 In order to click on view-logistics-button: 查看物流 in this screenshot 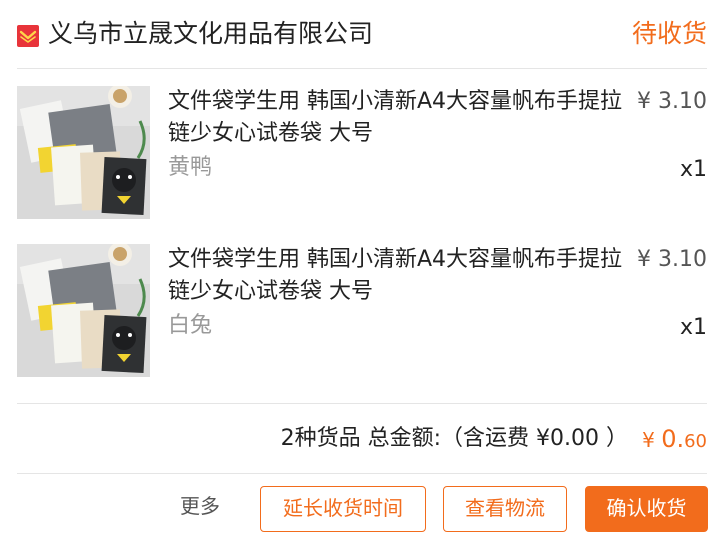, I will do `click(505, 509)`.